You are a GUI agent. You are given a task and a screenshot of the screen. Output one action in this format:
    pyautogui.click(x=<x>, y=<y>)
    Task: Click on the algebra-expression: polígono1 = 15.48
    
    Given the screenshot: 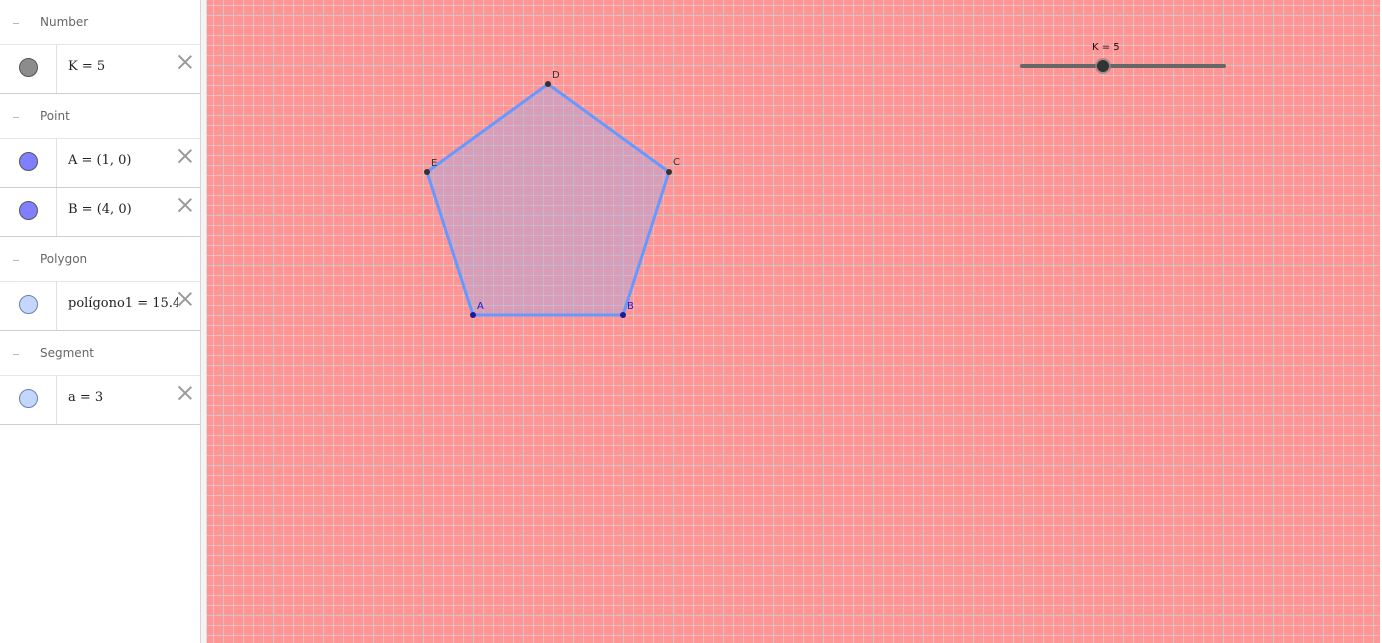 What is the action you would take?
    pyautogui.click(x=123, y=303)
    